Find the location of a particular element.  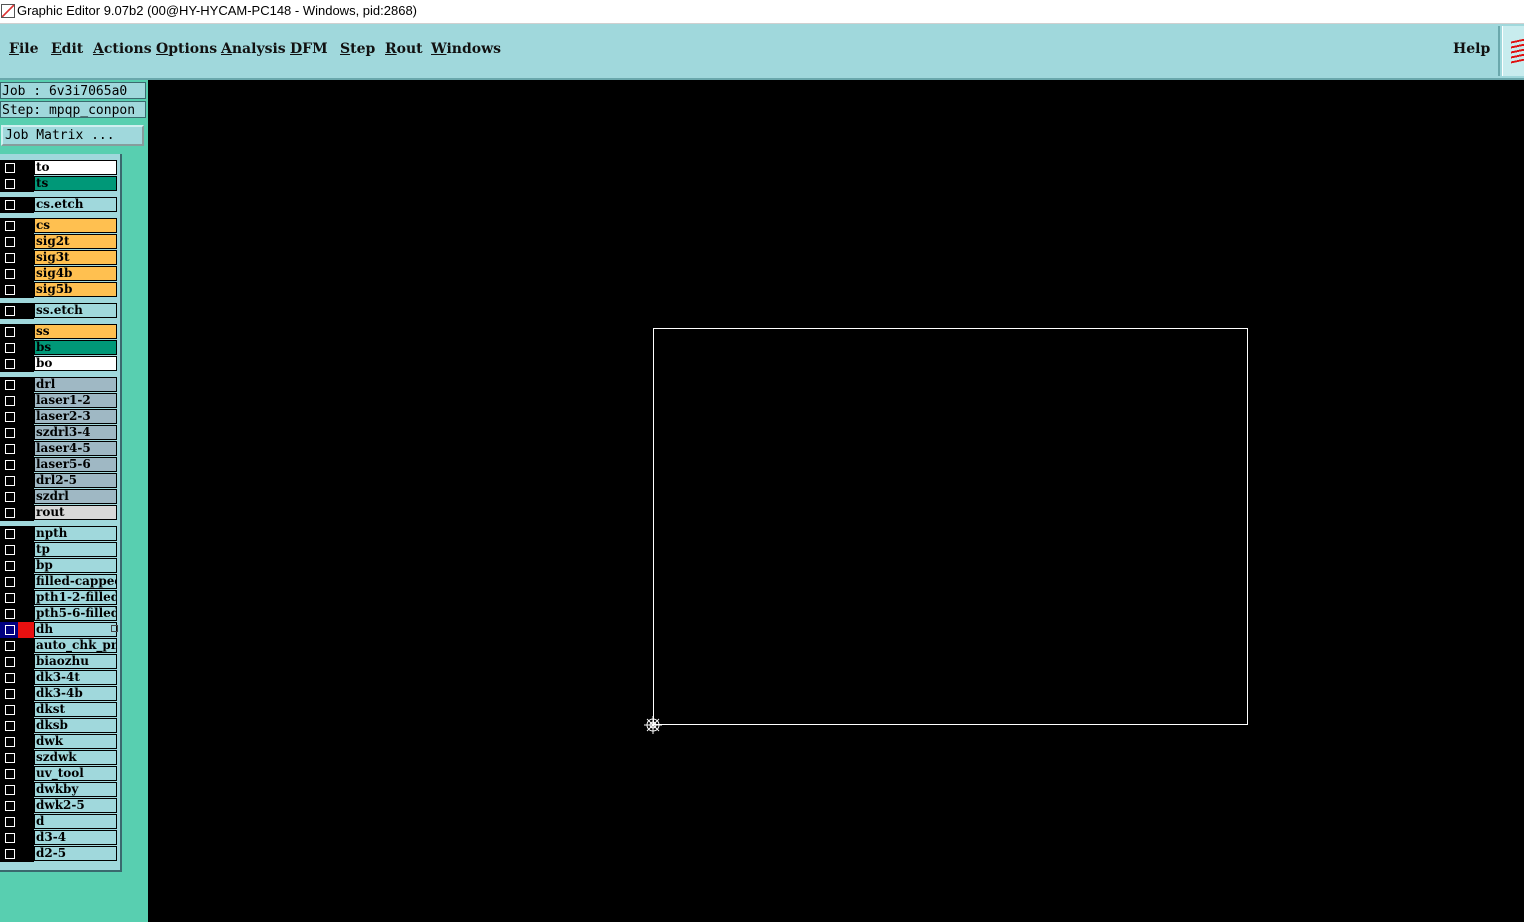

layer-row: to is located at coordinates (60, 168).